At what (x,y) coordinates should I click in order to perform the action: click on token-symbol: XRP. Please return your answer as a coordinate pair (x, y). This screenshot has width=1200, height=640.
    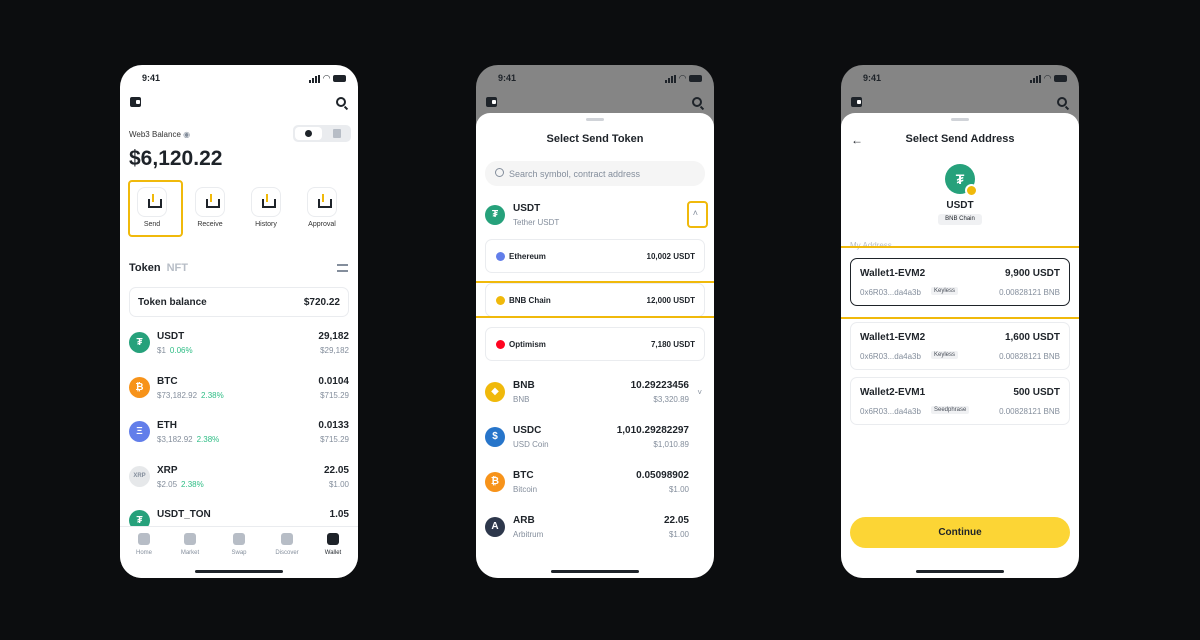
    Looking at the image, I should click on (167, 470).